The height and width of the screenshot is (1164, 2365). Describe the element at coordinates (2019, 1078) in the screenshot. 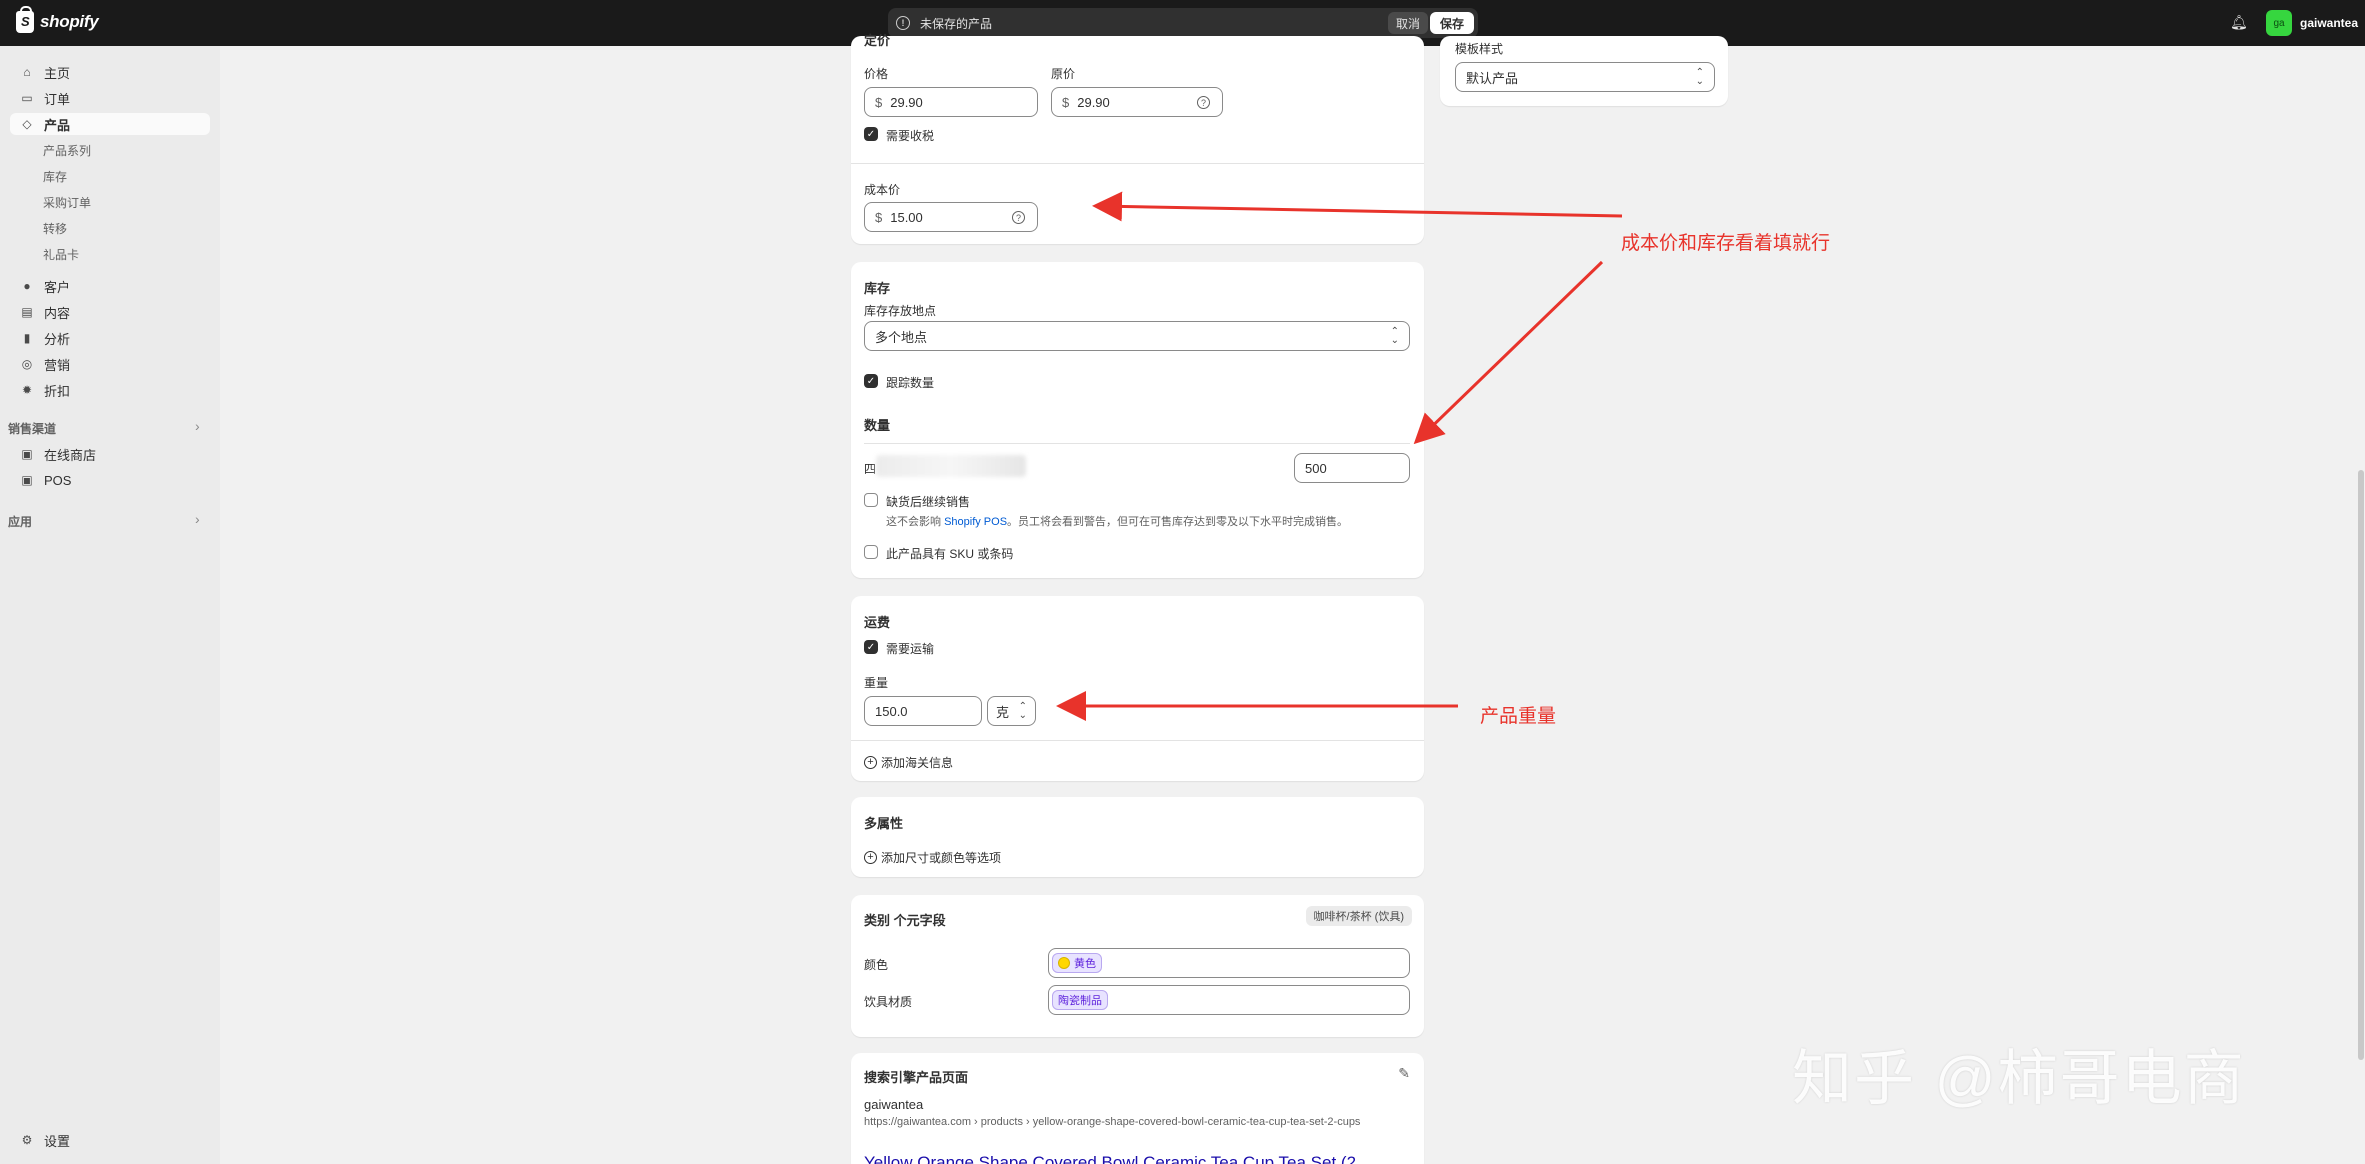

I see `zhihu-watermark: 知乎 @柿哥电商` at that location.